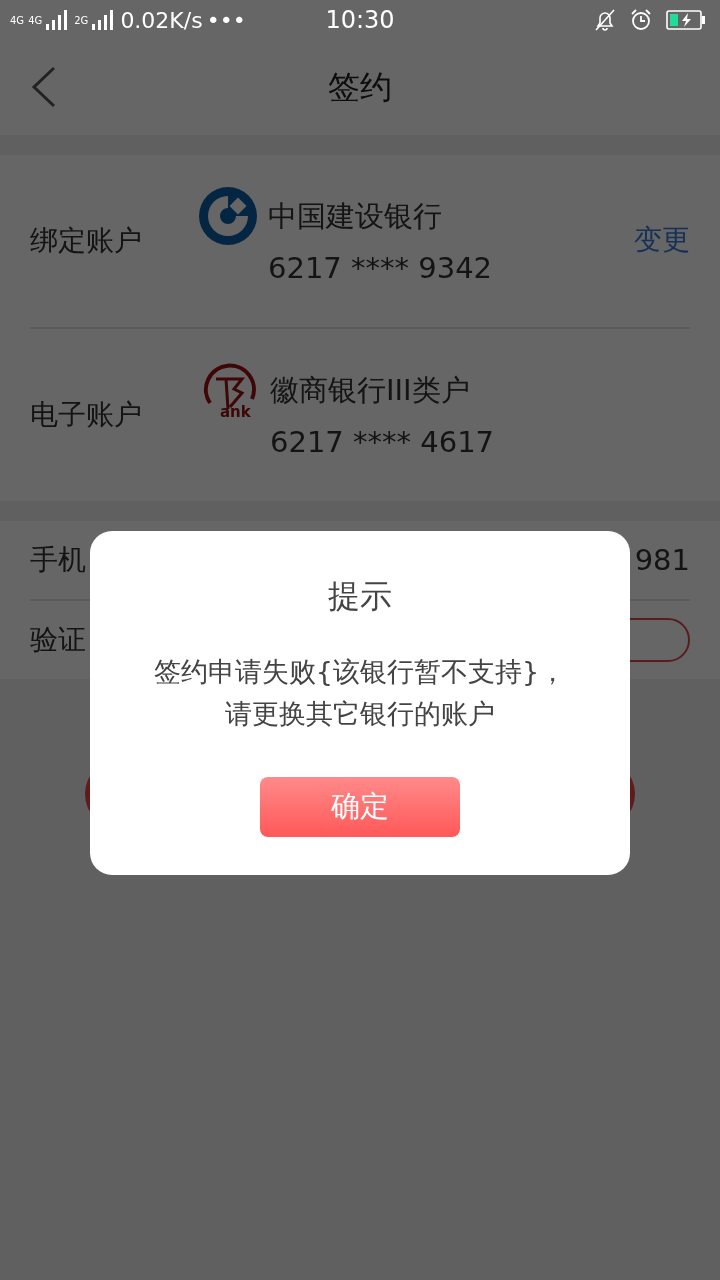  What do you see at coordinates (81, 20) in the screenshot?
I see `network-label: 2G` at bounding box center [81, 20].